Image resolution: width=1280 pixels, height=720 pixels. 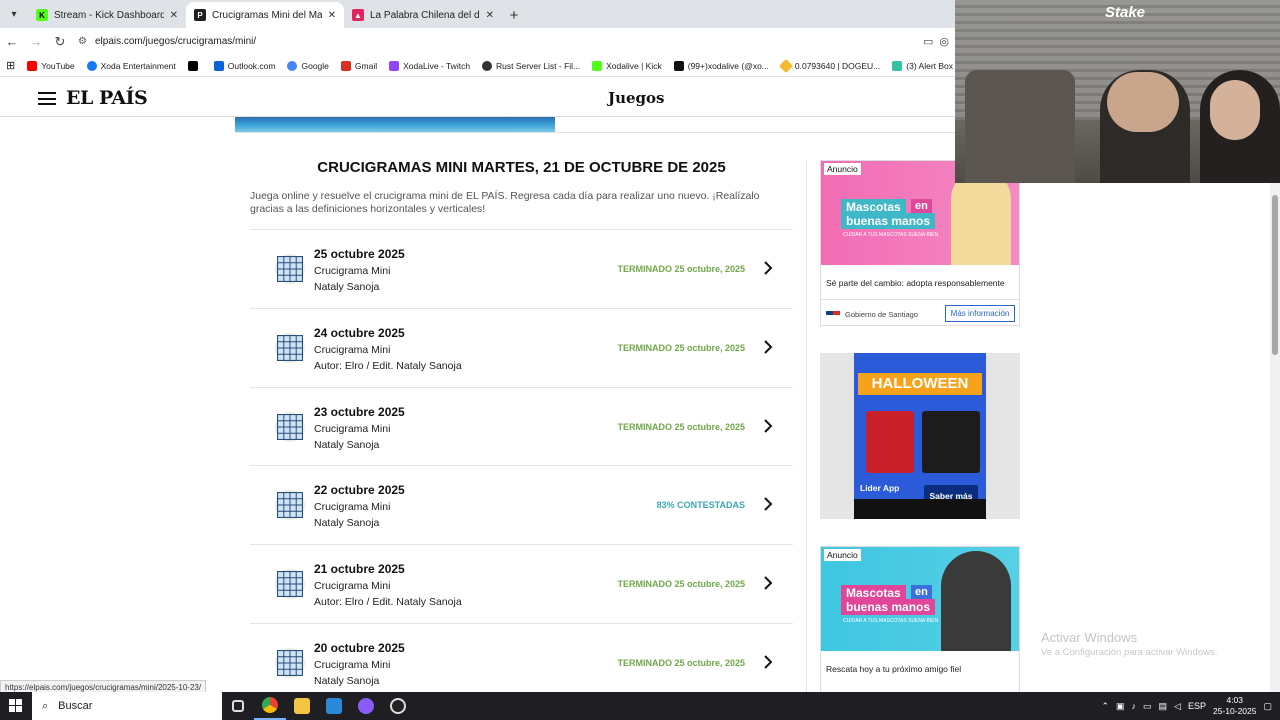 I want to click on ad-subline: CUIDAR A TUS MASCOTAS SUENA BIEN, so click(x=891, y=235).